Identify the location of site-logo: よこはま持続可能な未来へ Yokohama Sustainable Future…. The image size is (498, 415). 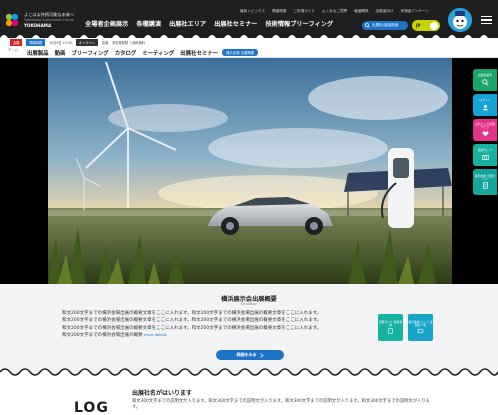
(39, 20).